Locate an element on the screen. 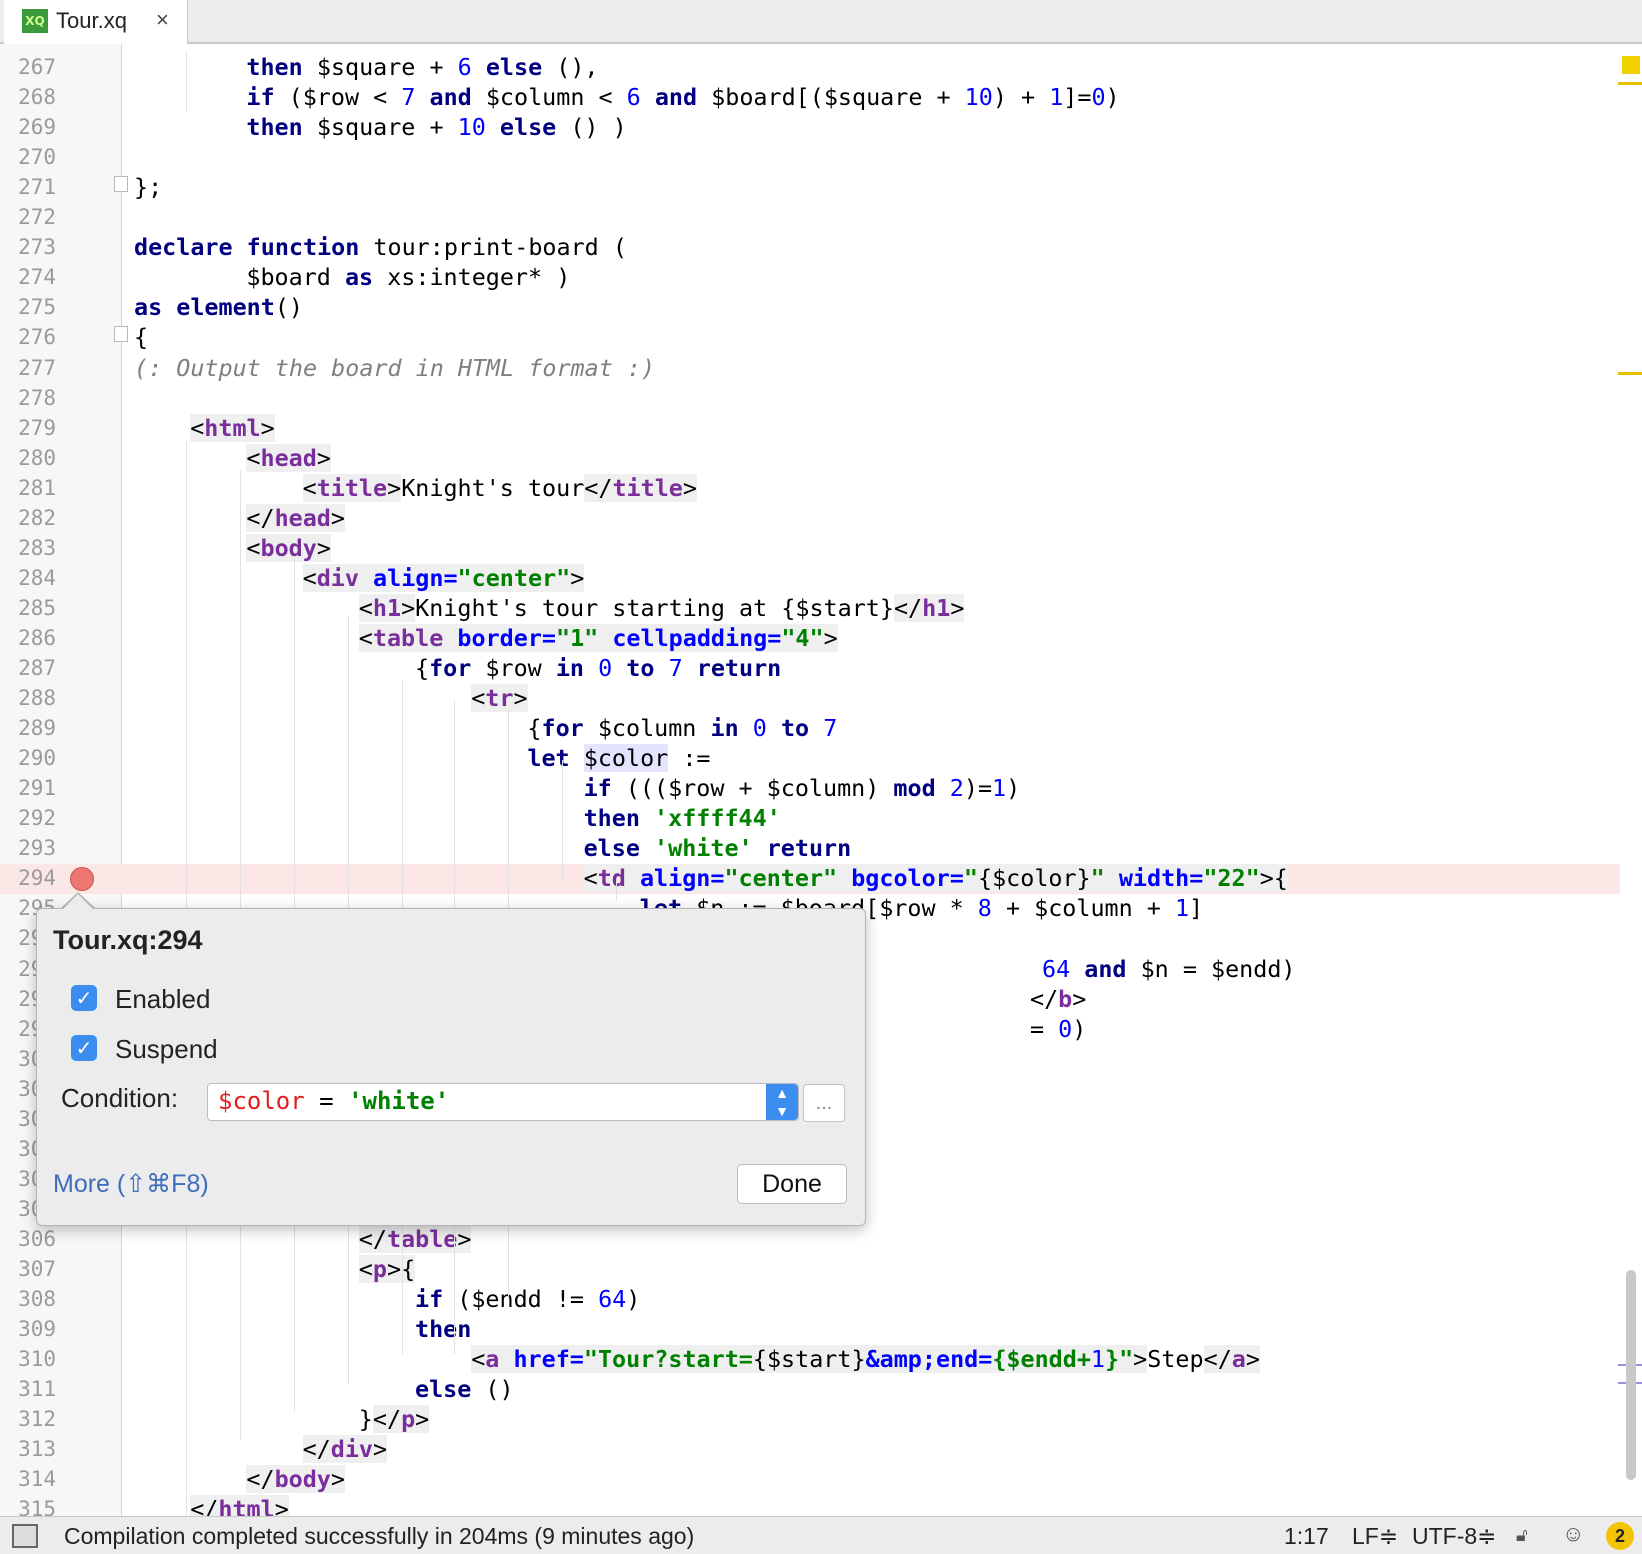  fold-end-icon is located at coordinates (121, 184).